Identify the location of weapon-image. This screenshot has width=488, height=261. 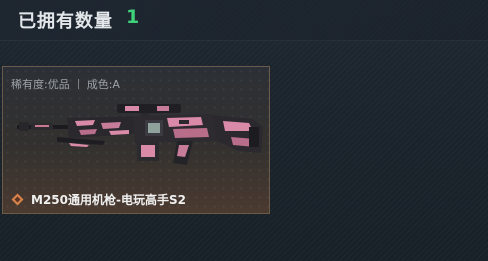
(140, 134).